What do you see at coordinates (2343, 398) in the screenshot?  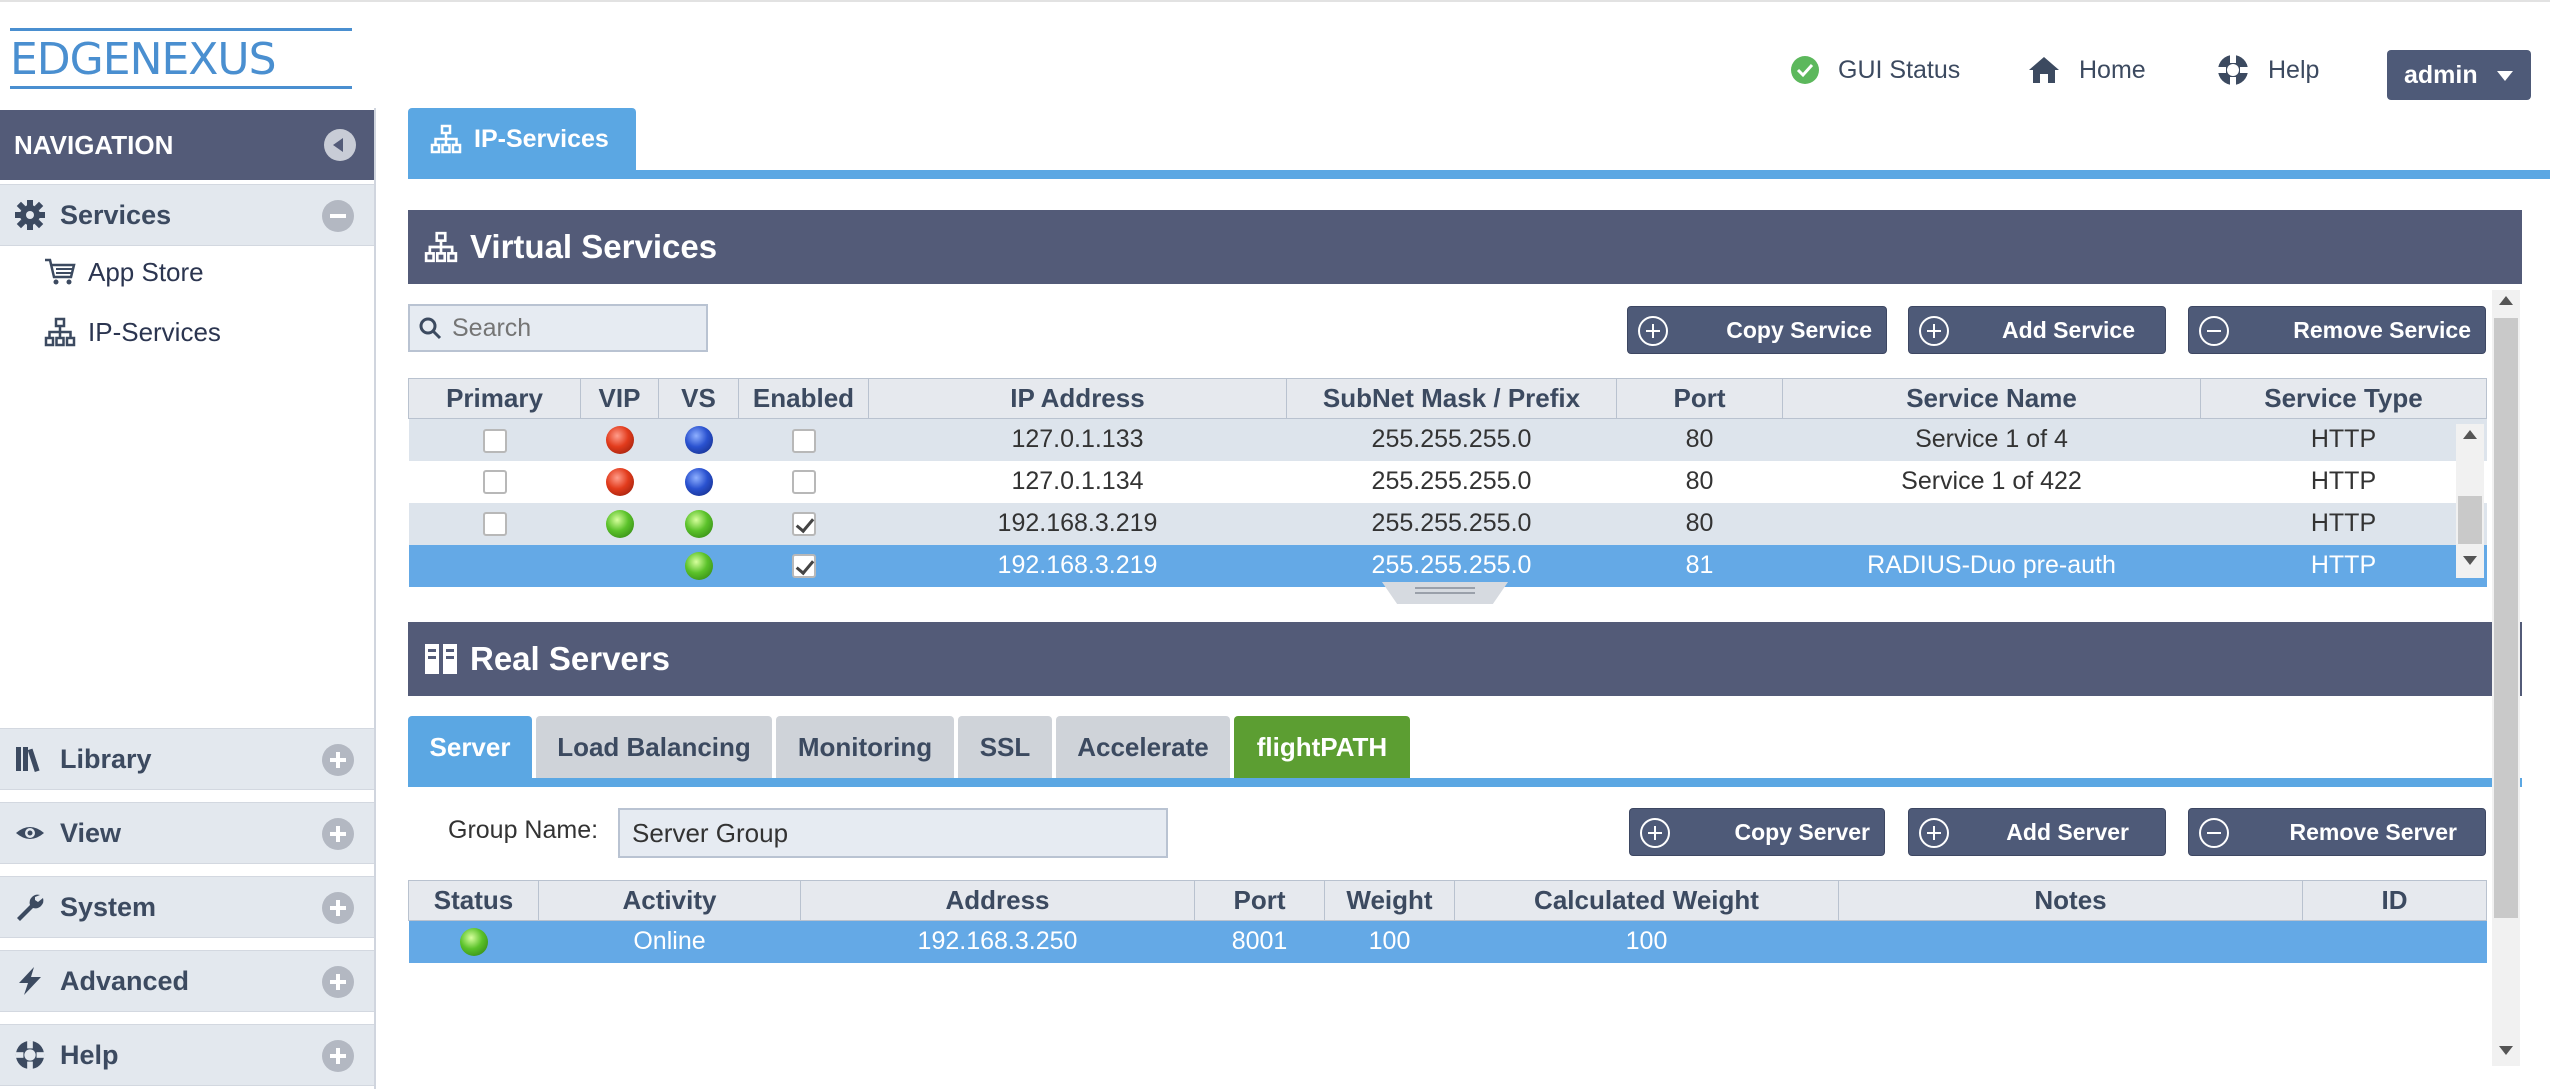 I see `column-header: Service Type` at bounding box center [2343, 398].